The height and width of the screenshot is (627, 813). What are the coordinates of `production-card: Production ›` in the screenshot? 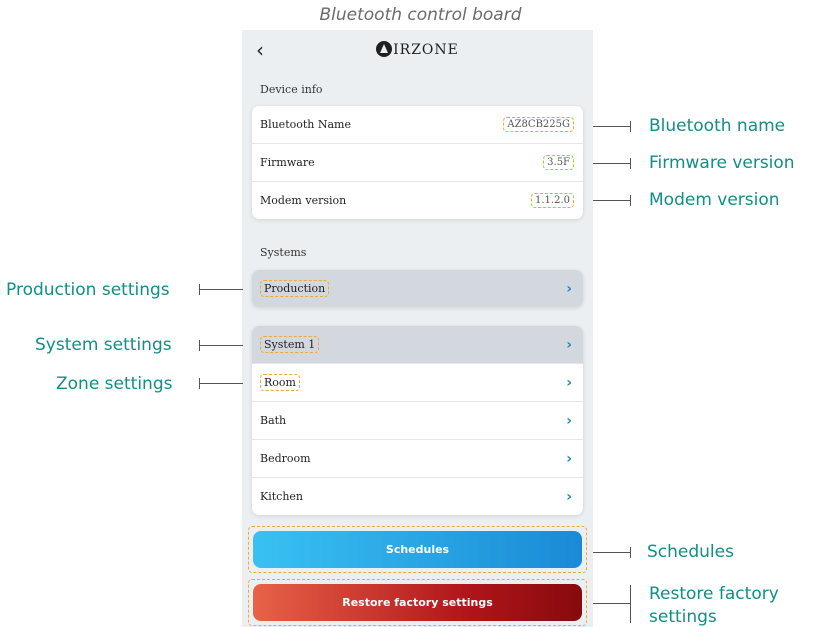 It's located at (417, 288).